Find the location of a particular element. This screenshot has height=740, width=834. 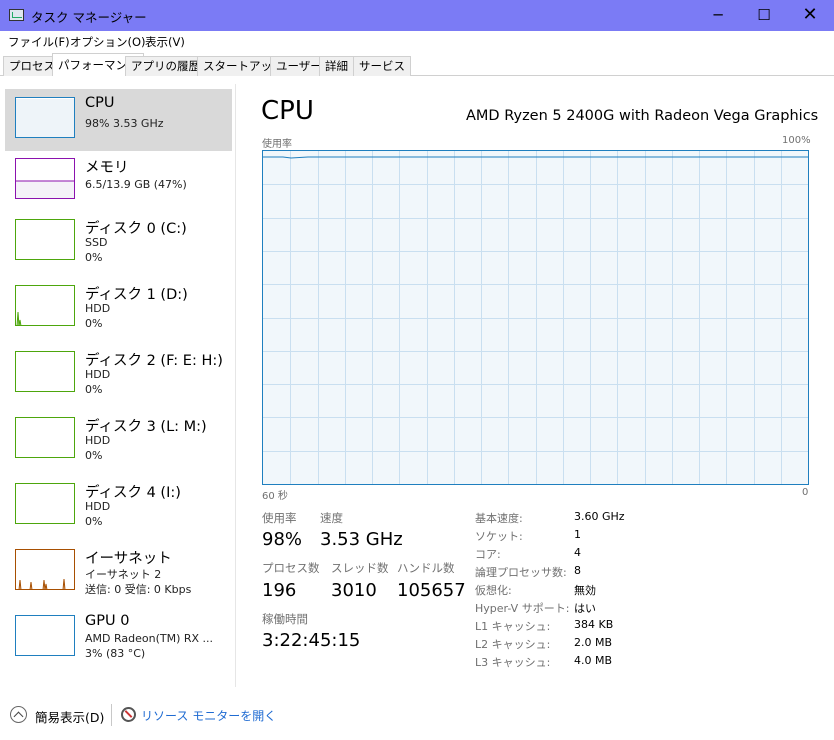

utilization-value: 98% is located at coordinates (282, 539).